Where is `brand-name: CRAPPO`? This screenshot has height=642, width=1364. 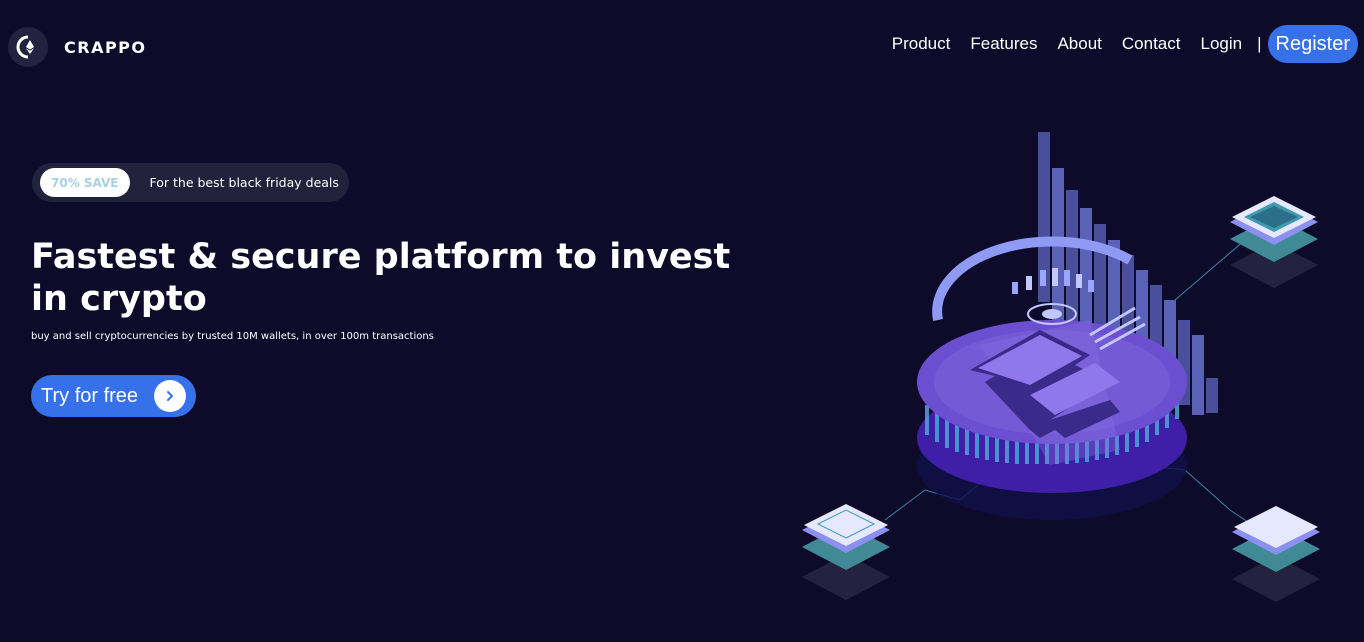
brand-name: CRAPPO is located at coordinates (105, 47).